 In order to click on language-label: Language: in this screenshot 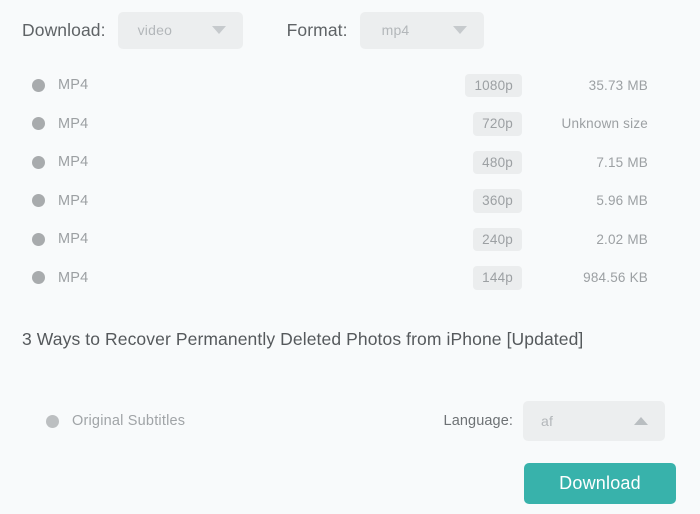, I will do `click(478, 421)`.